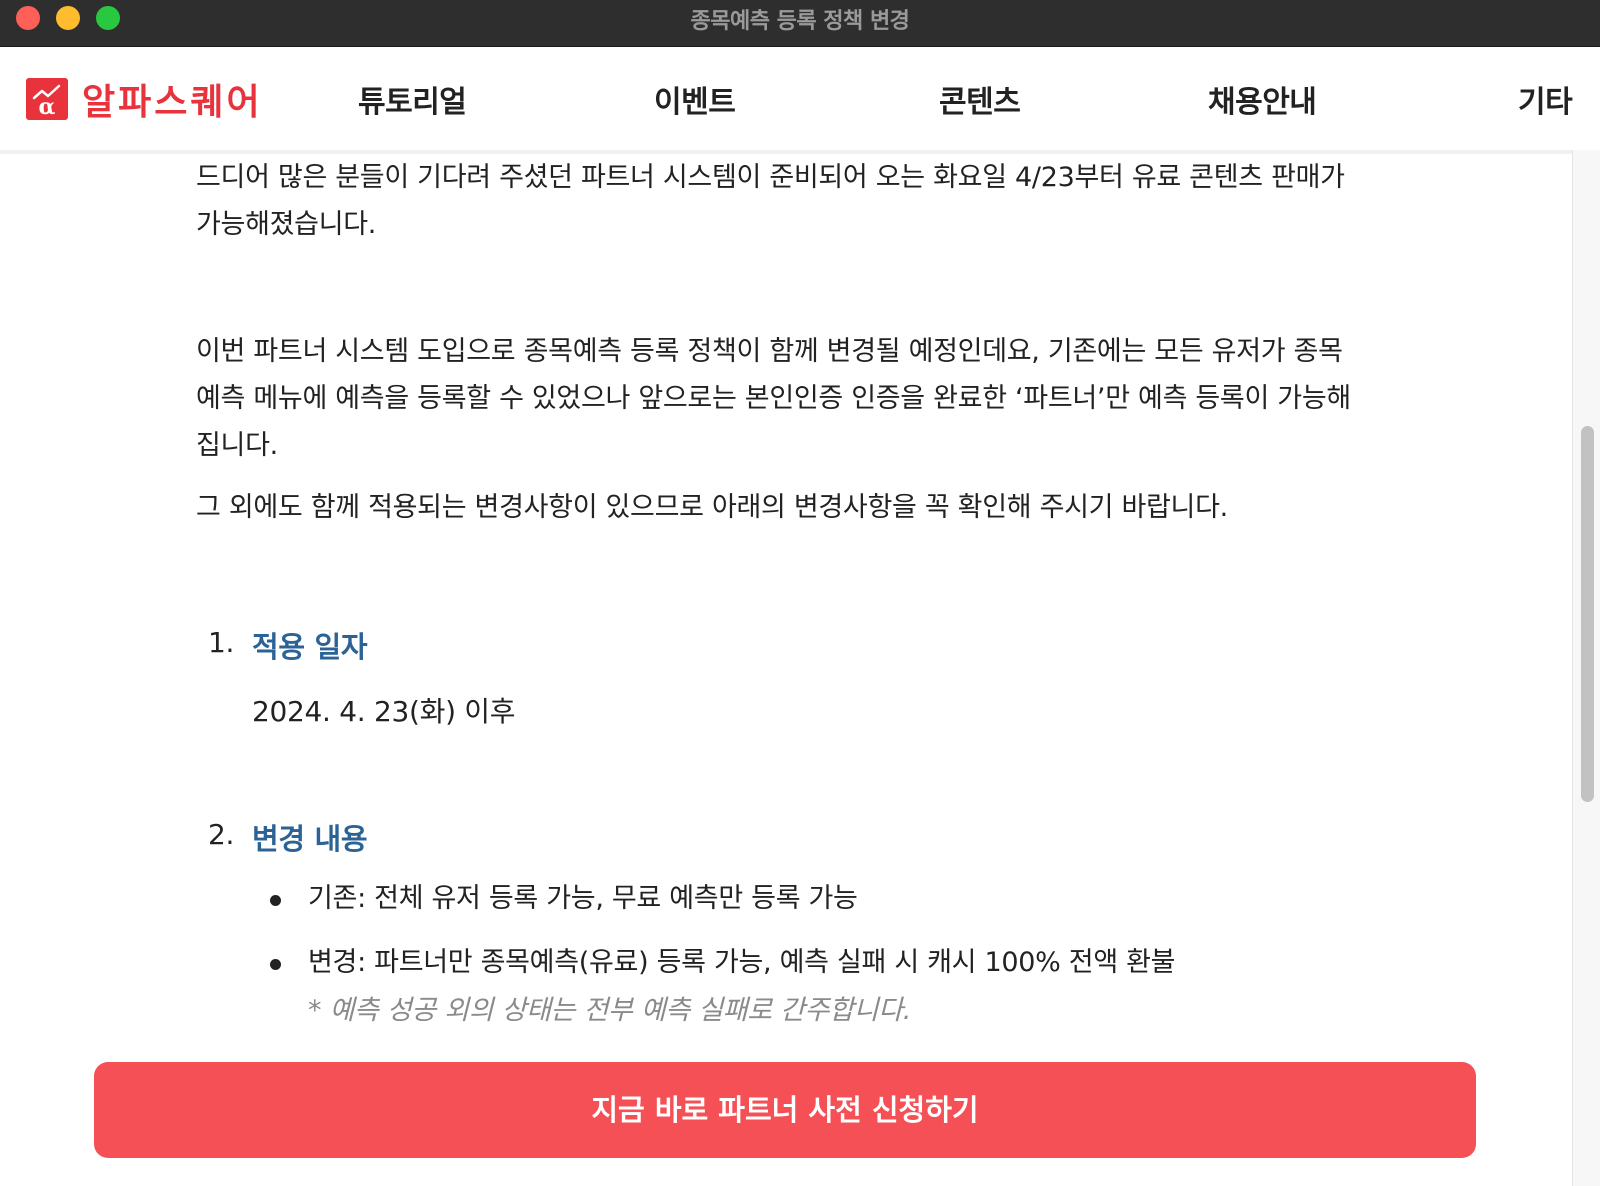 The height and width of the screenshot is (1186, 1600). I want to click on vertical-scrollbar, so click(1586, 668).